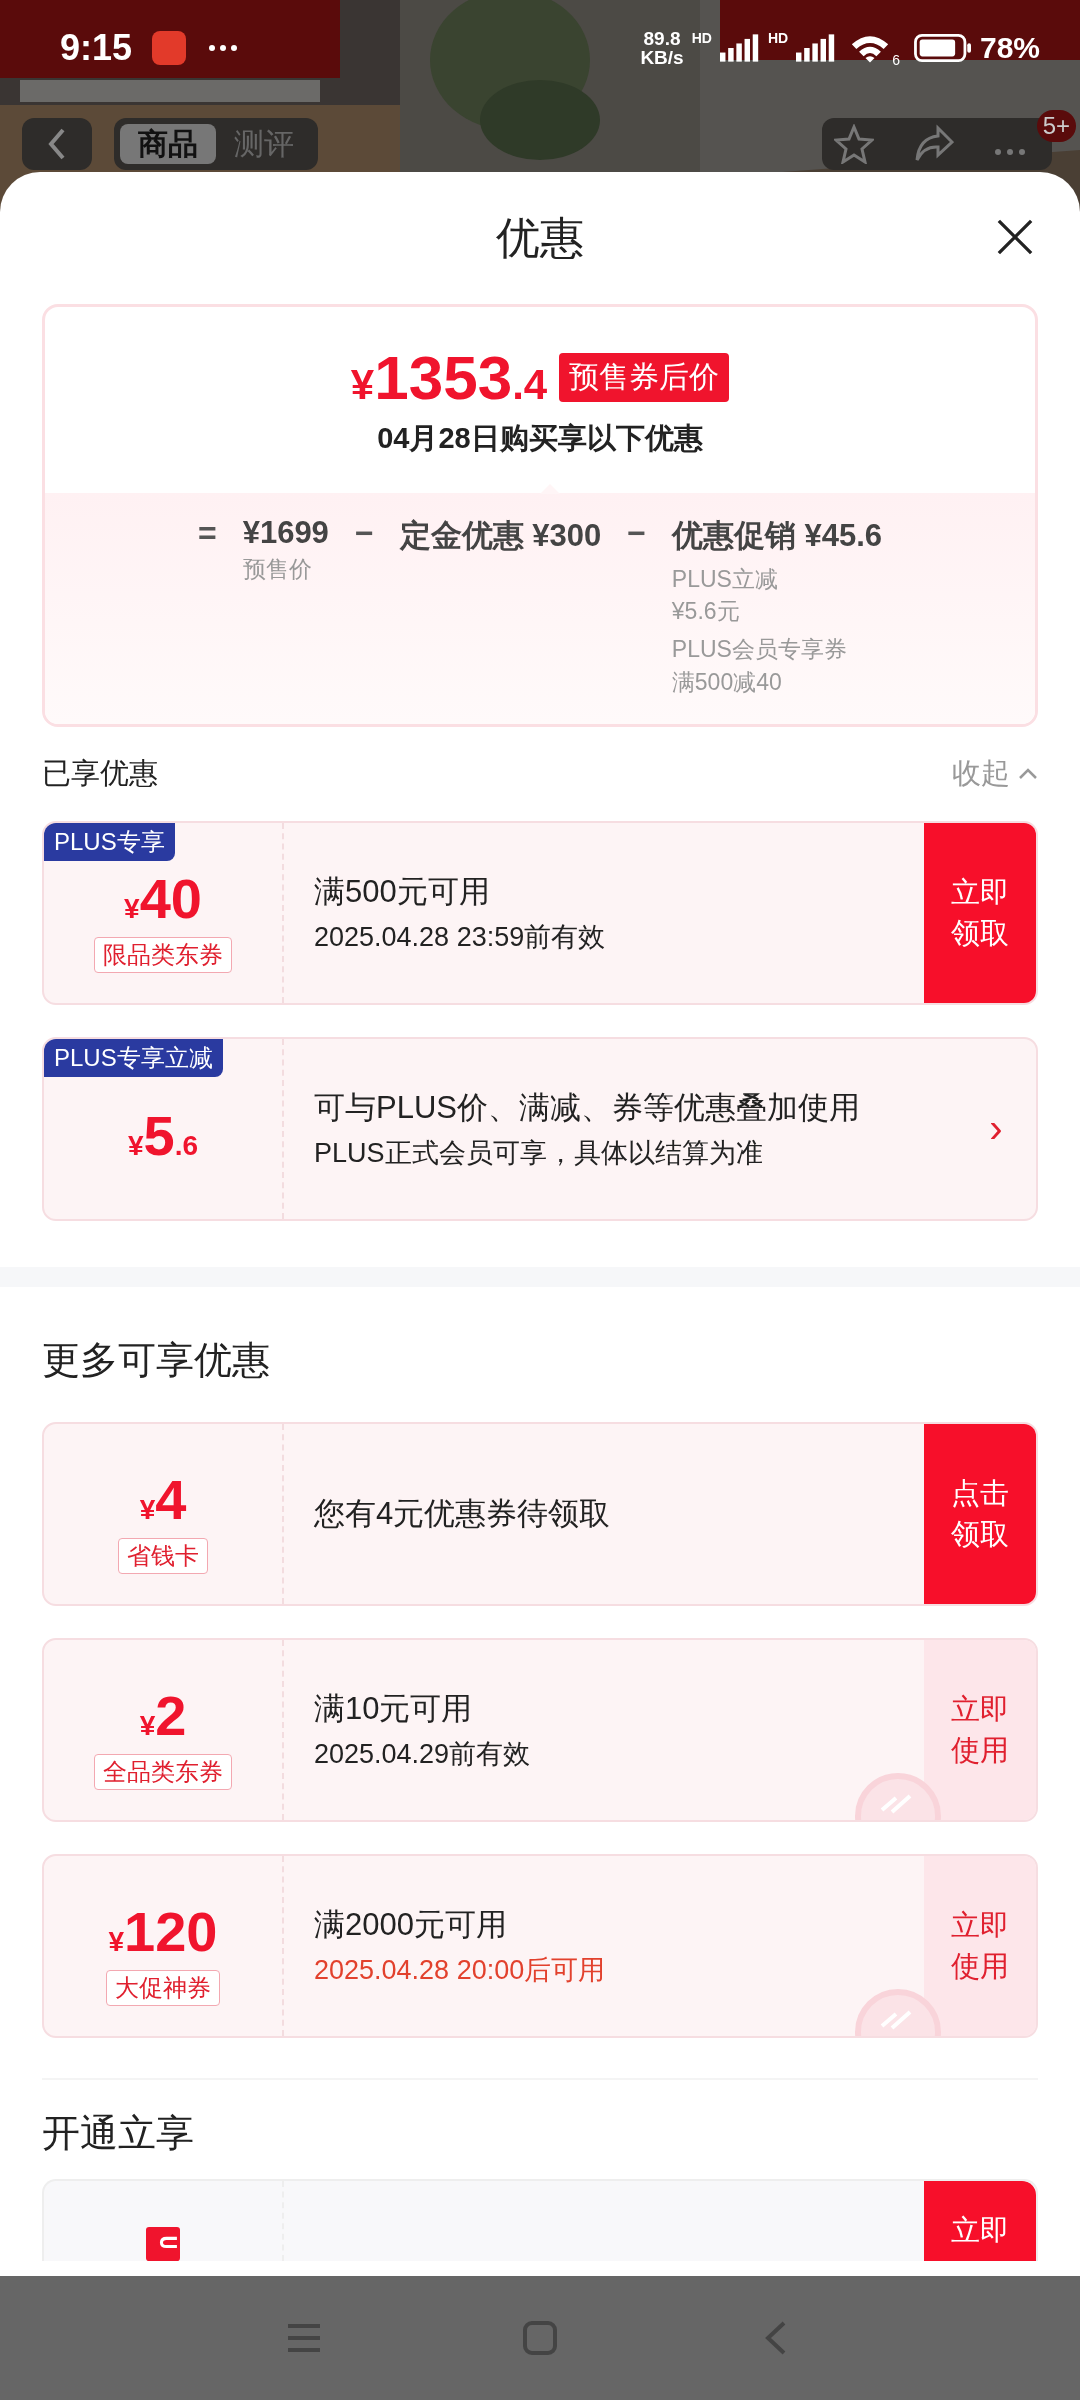  Describe the element at coordinates (540, 2338) in the screenshot. I see `home-icon` at that location.